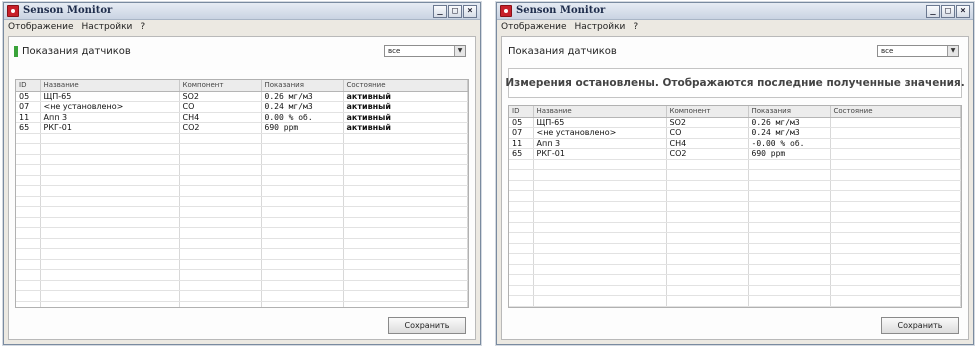 The height and width of the screenshot is (347, 977). What do you see at coordinates (562, 51) in the screenshot?
I see `section-title: Показания датчиков` at bounding box center [562, 51].